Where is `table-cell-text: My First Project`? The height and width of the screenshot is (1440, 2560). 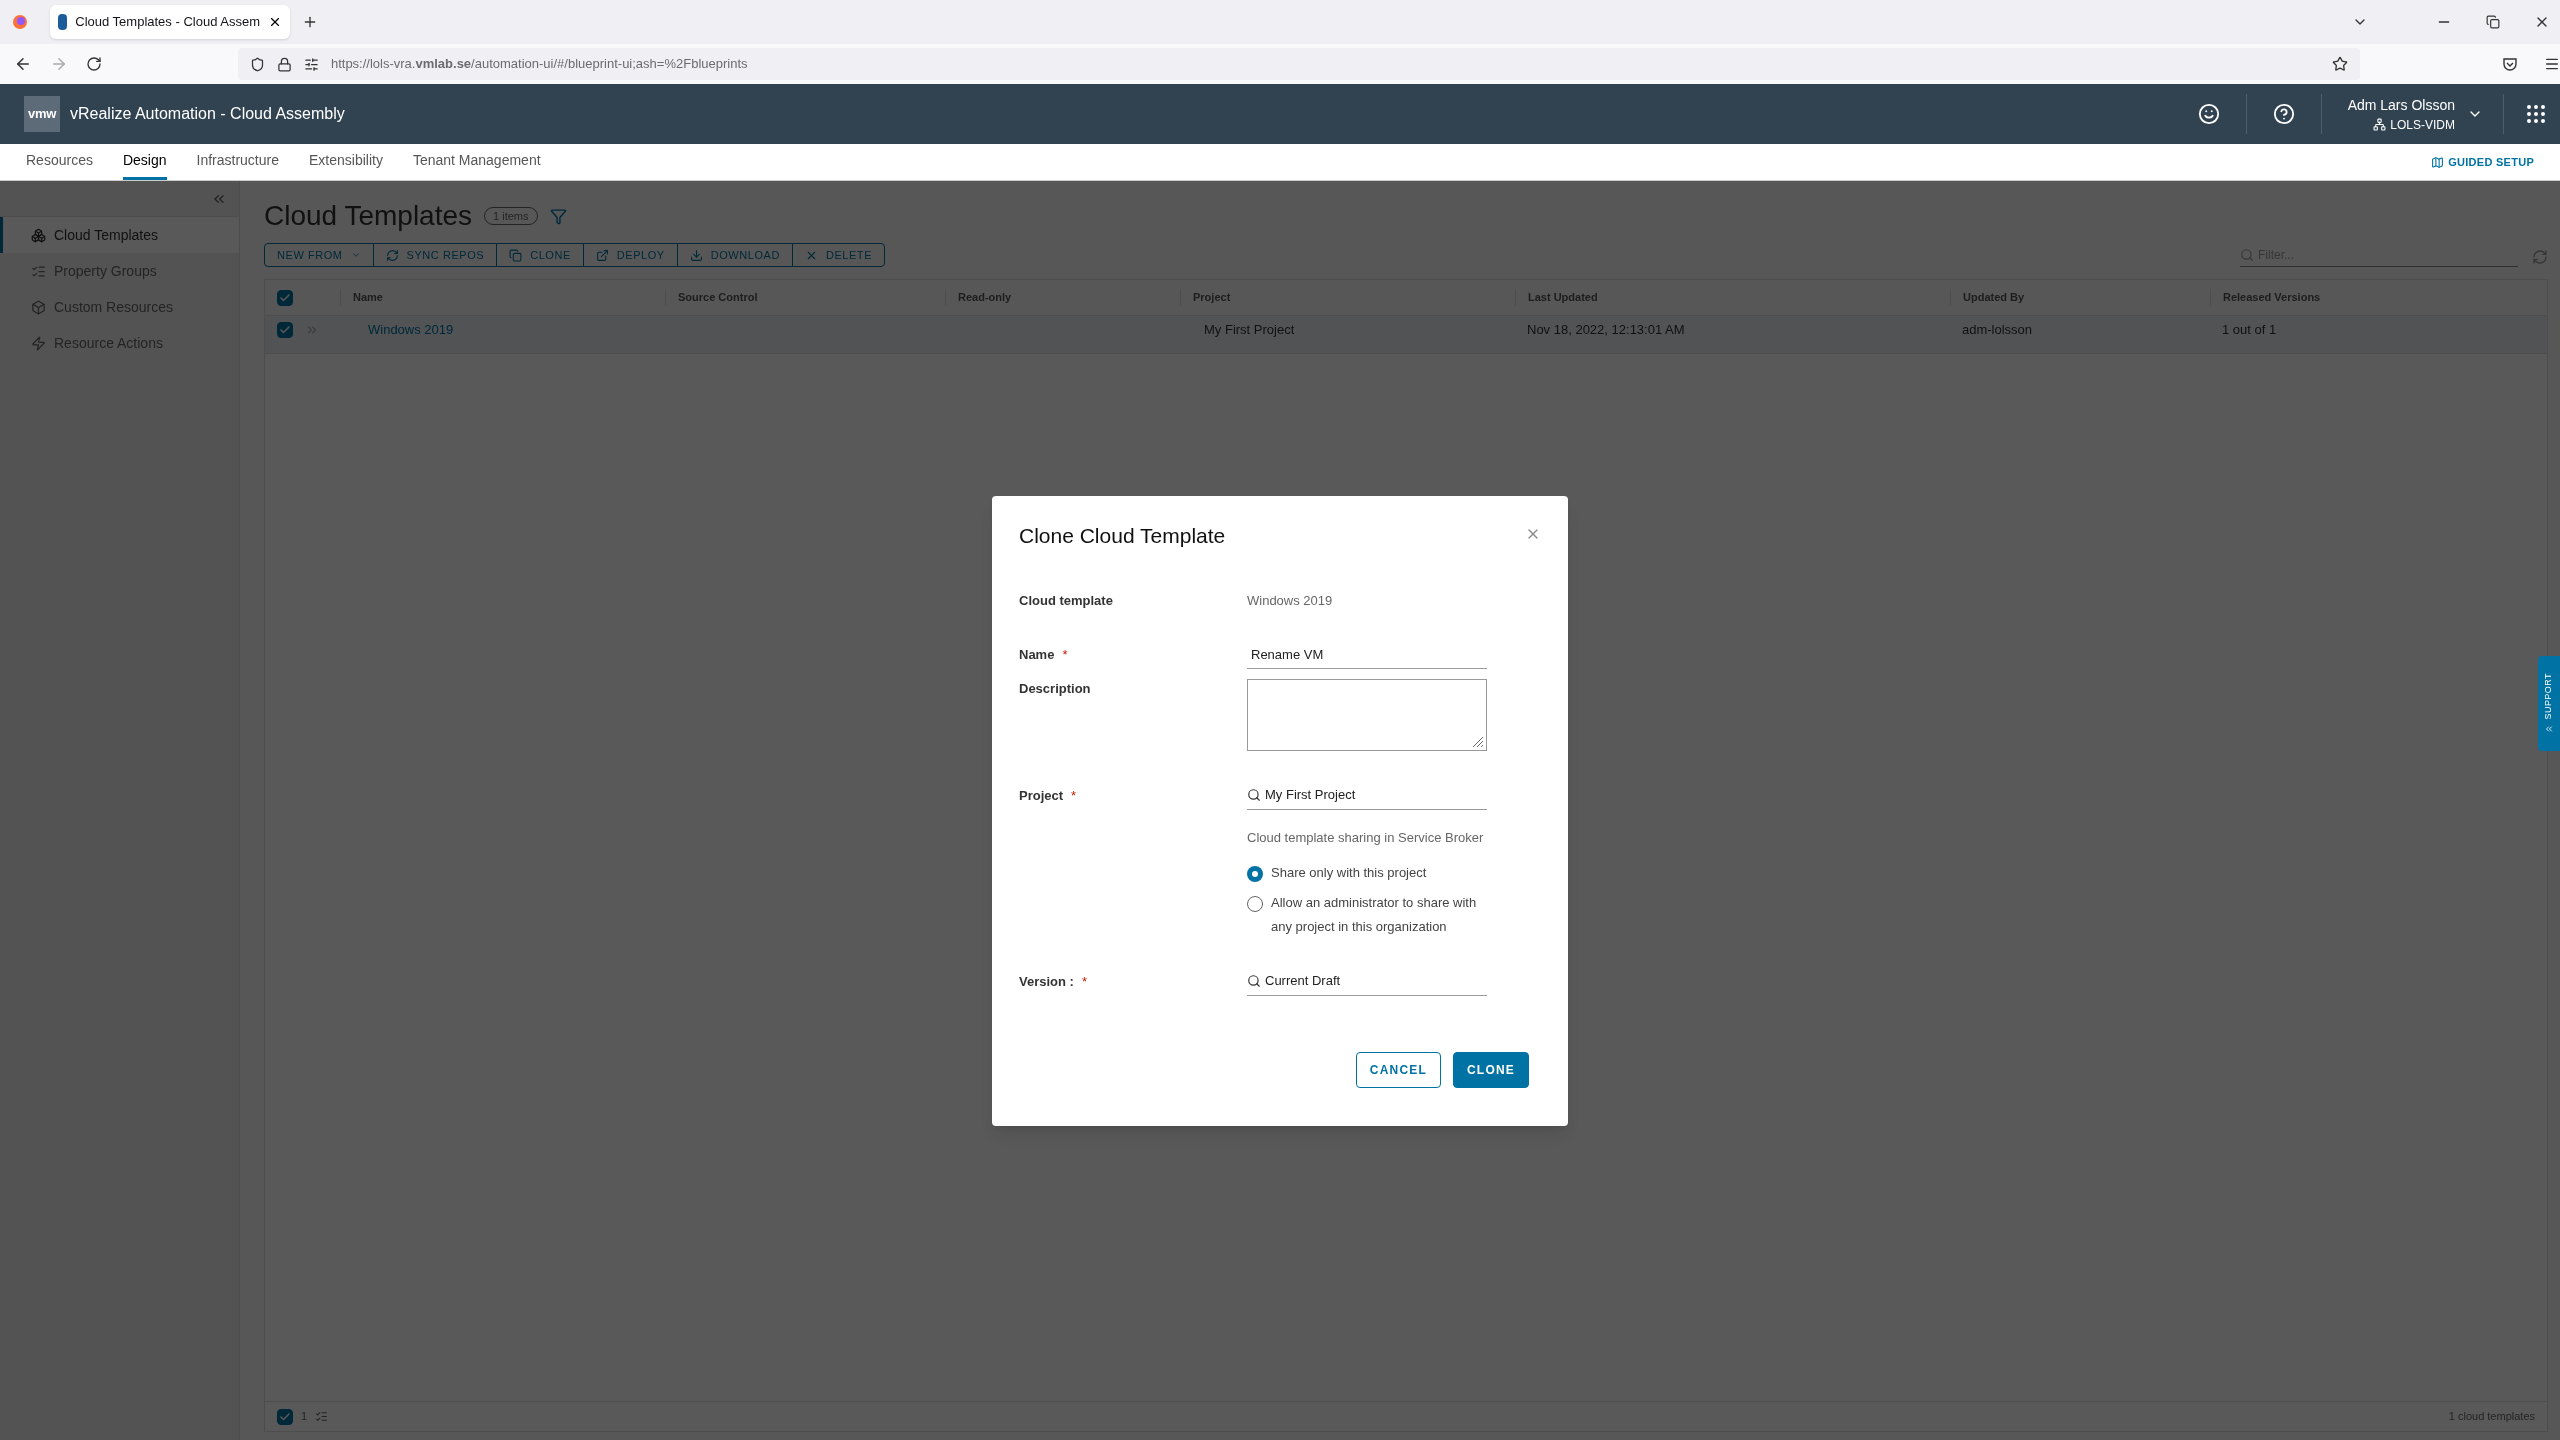
table-cell-text: My First Project is located at coordinates (1249, 330).